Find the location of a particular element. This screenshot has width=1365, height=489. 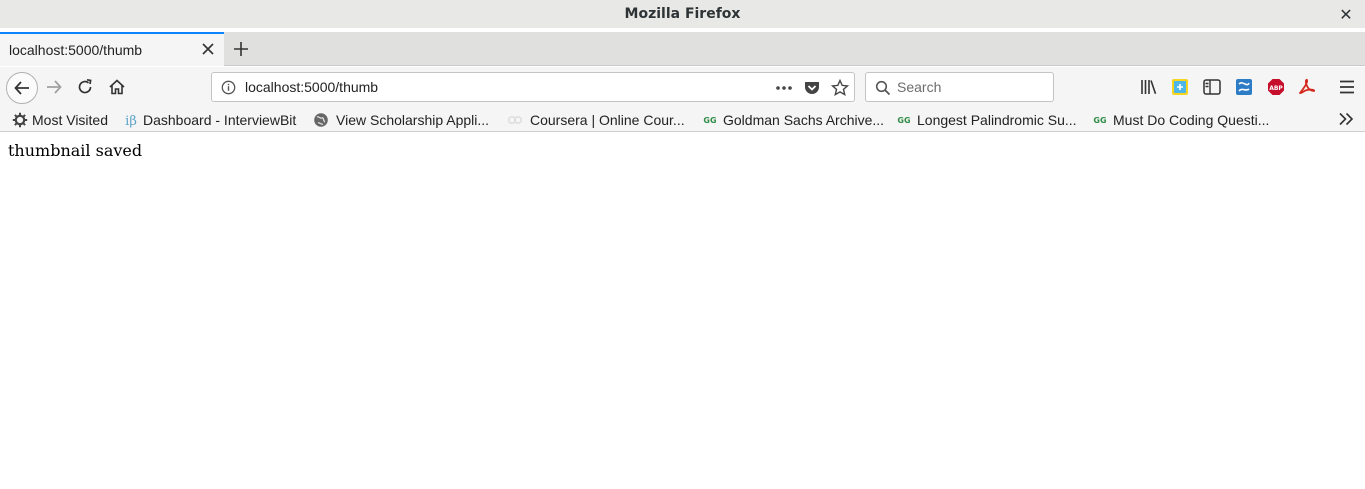

search-icon is located at coordinates (883, 88).